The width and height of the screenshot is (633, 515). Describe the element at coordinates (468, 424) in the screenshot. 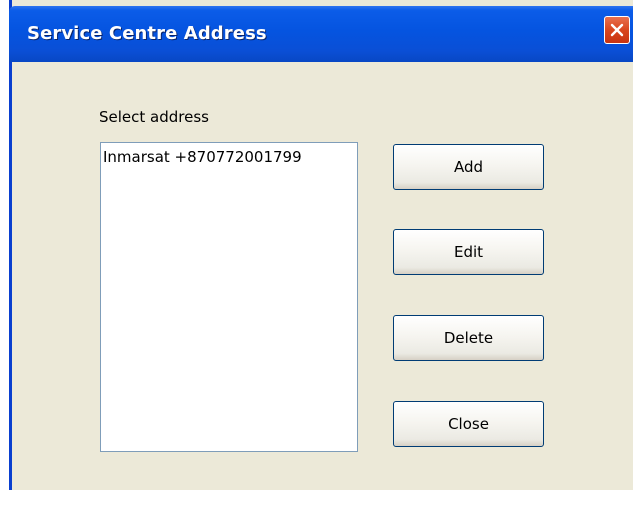

I see `close-button: Close` at that location.